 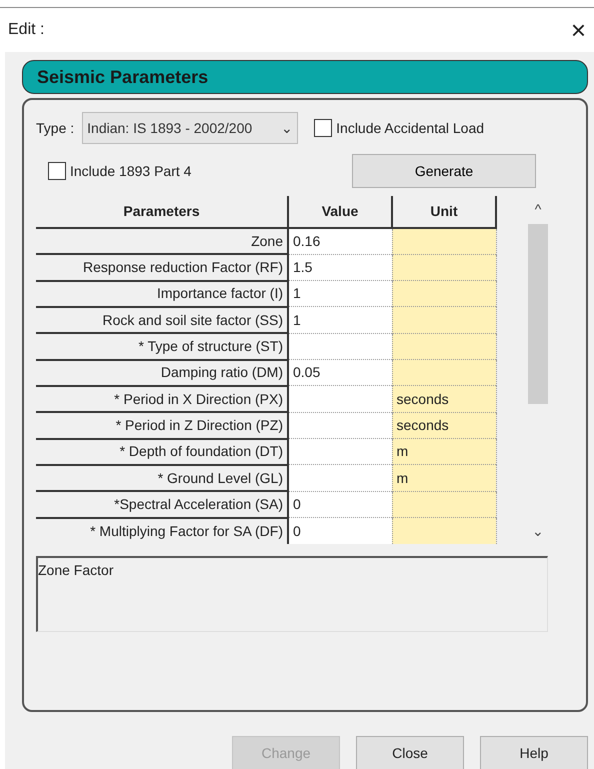 I want to click on checkbox-label: Include 1893 Part 4, so click(x=131, y=171).